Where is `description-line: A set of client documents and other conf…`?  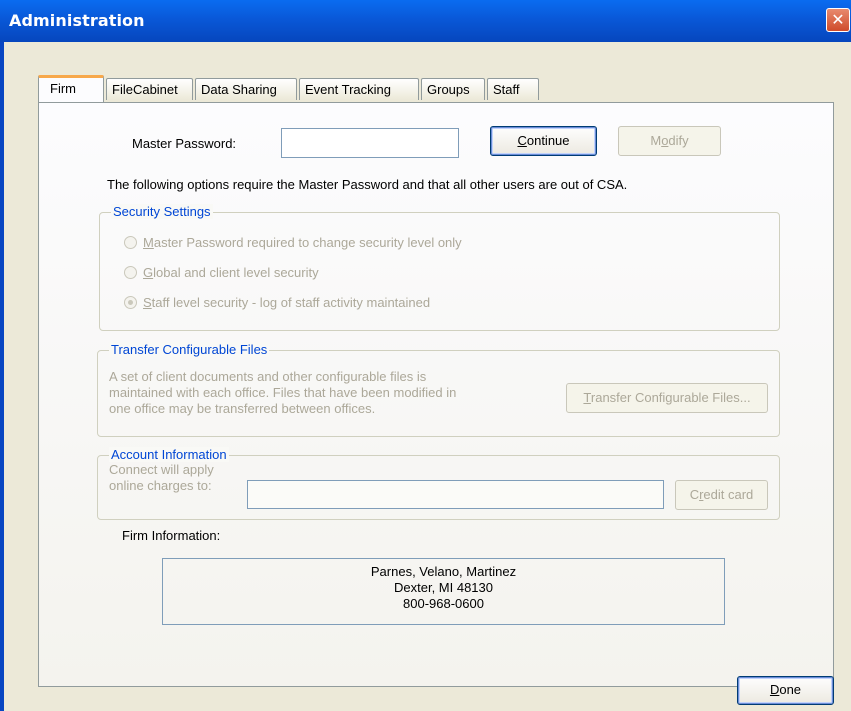
description-line: A set of client documents and other conf… is located at coordinates (268, 376).